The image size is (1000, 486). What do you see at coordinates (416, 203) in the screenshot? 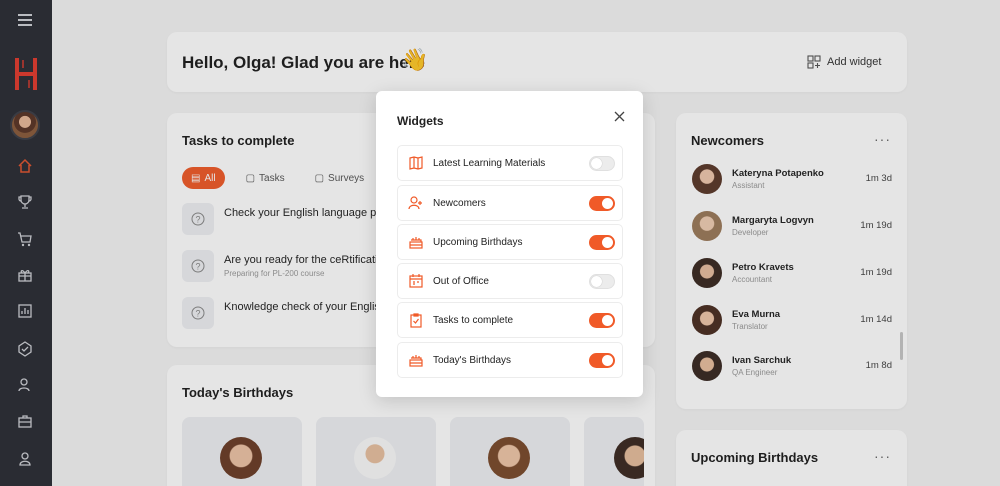
I see `user-plus-icon` at bounding box center [416, 203].